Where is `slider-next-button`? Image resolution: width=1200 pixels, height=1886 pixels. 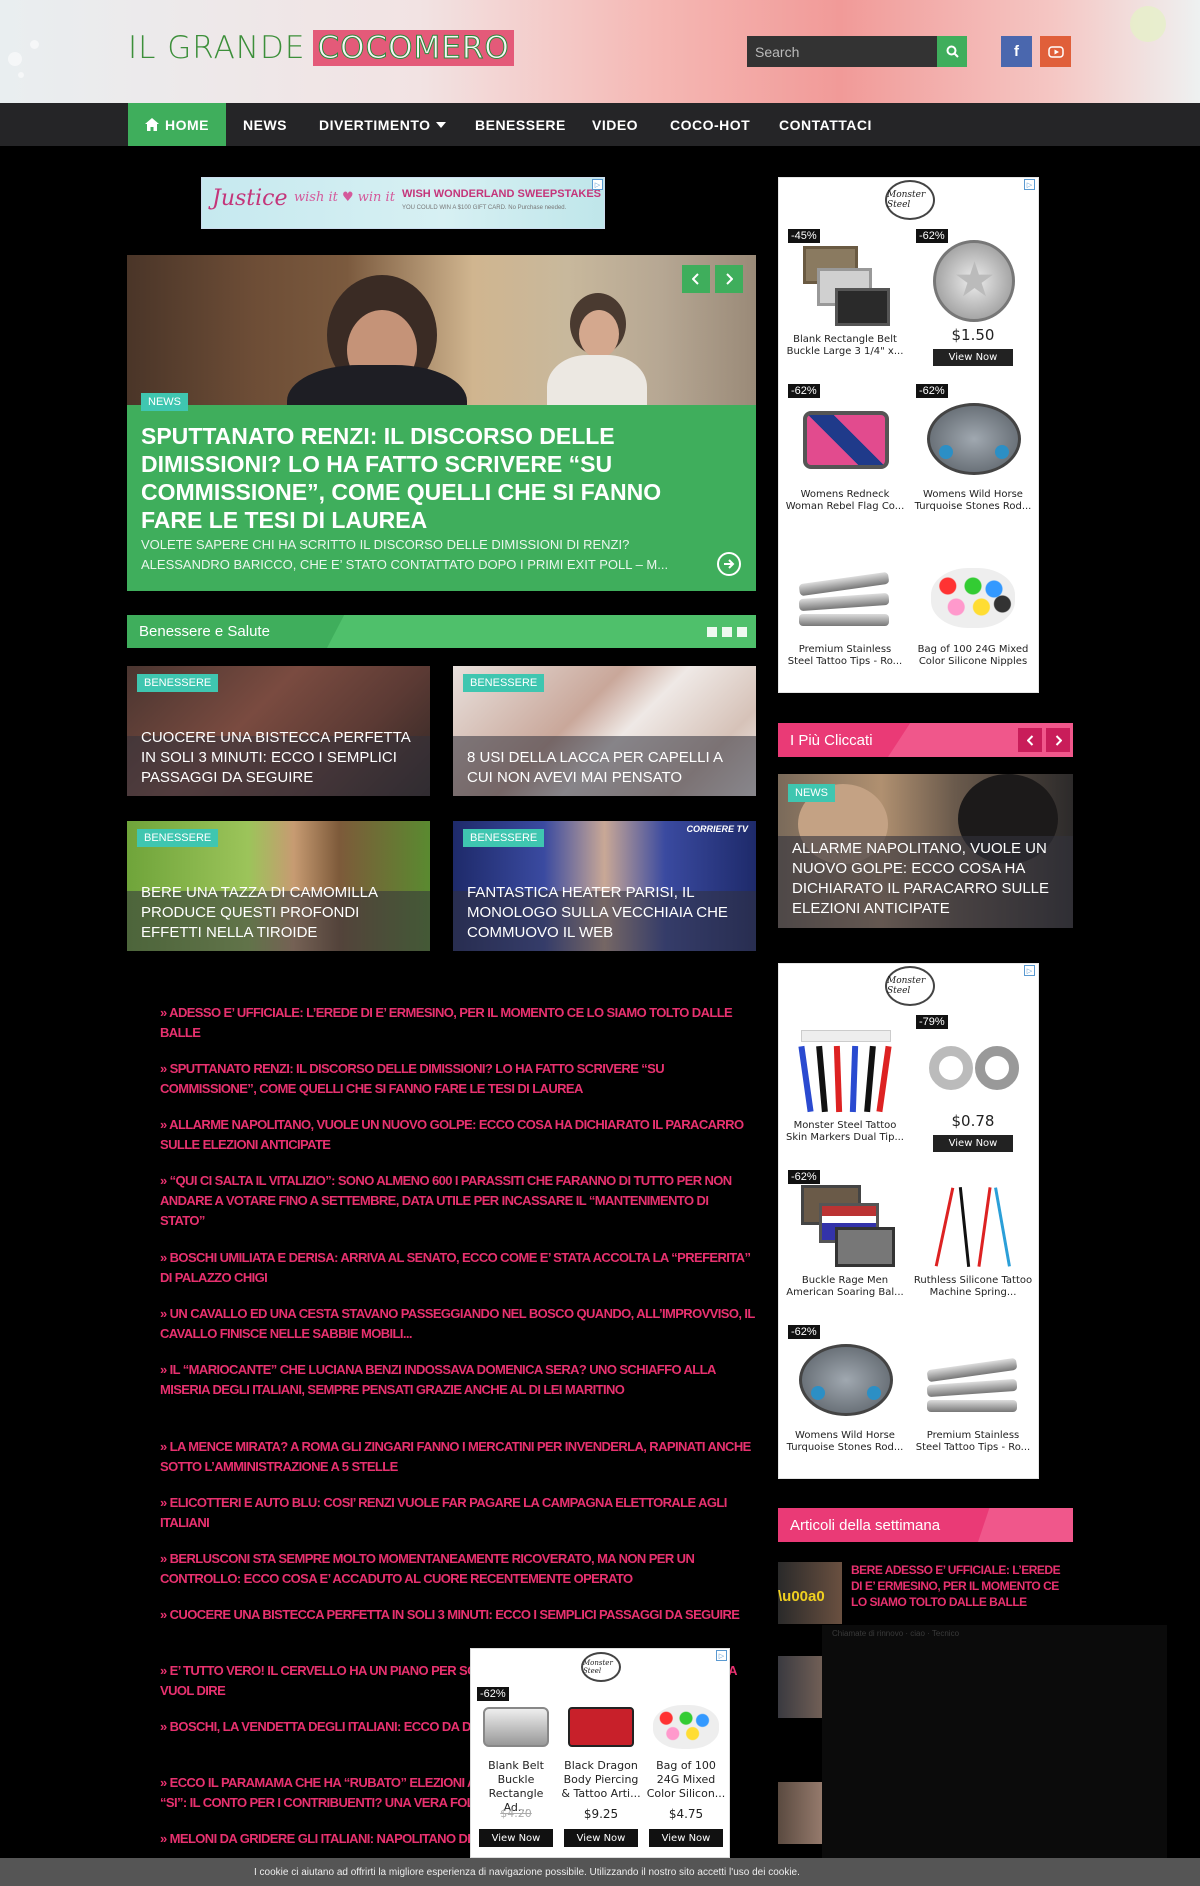 slider-next-button is located at coordinates (729, 279).